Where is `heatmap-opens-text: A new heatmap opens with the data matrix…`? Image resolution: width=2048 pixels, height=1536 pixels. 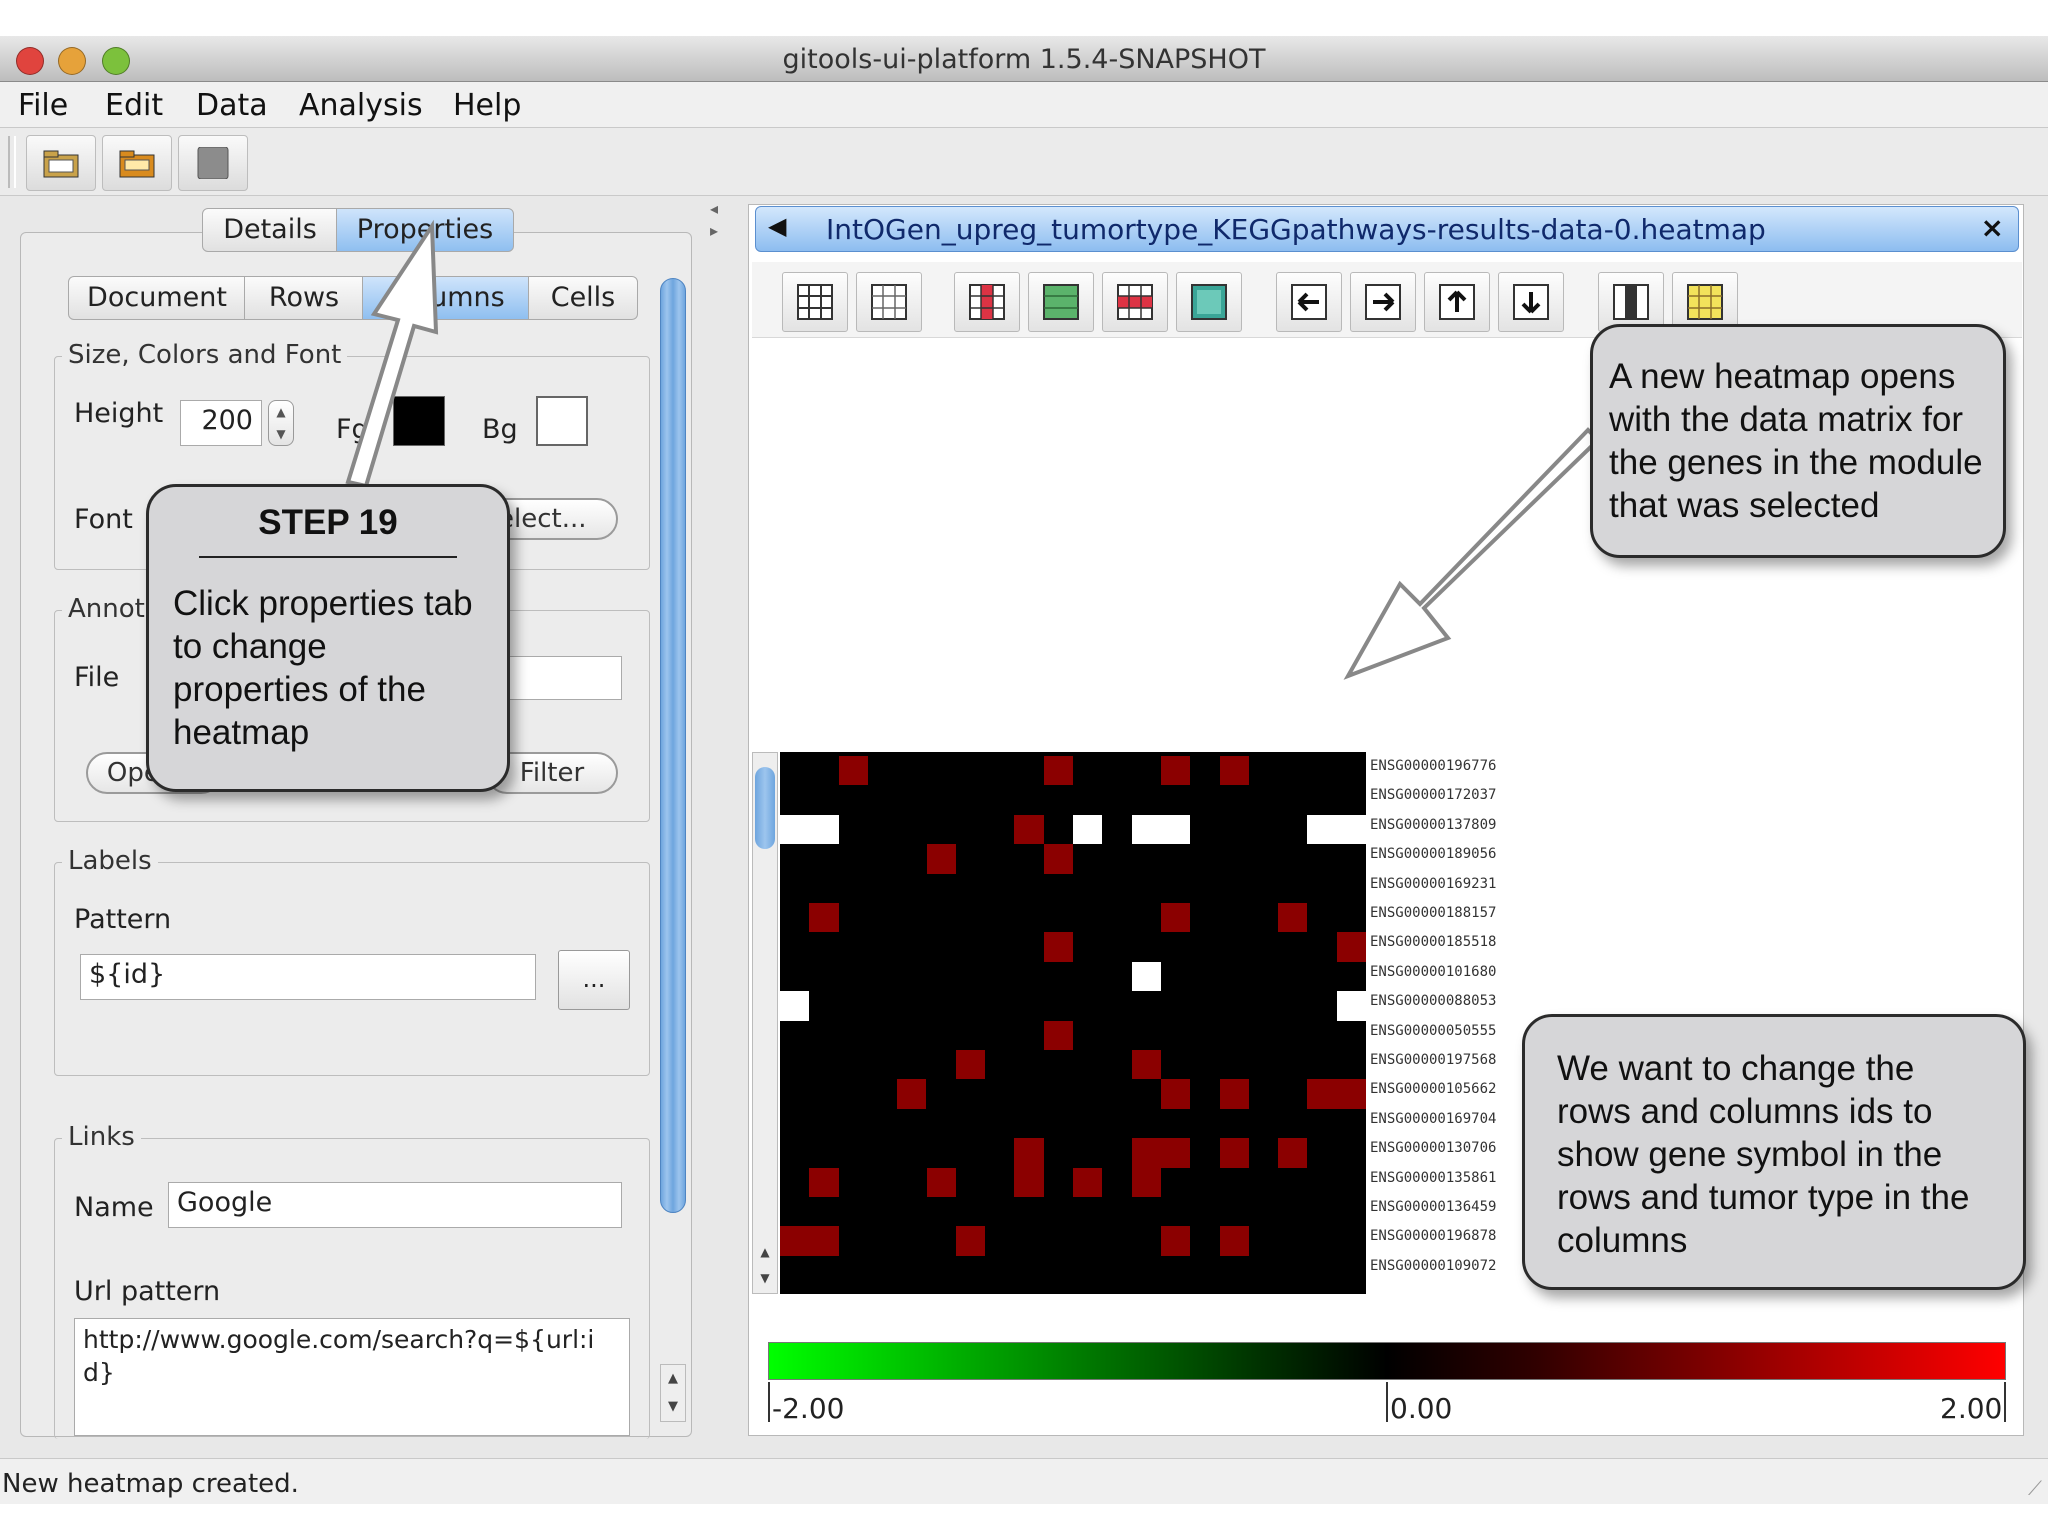
heatmap-opens-text: A new heatmap opens with the data matrix… is located at coordinates (1796, 441).